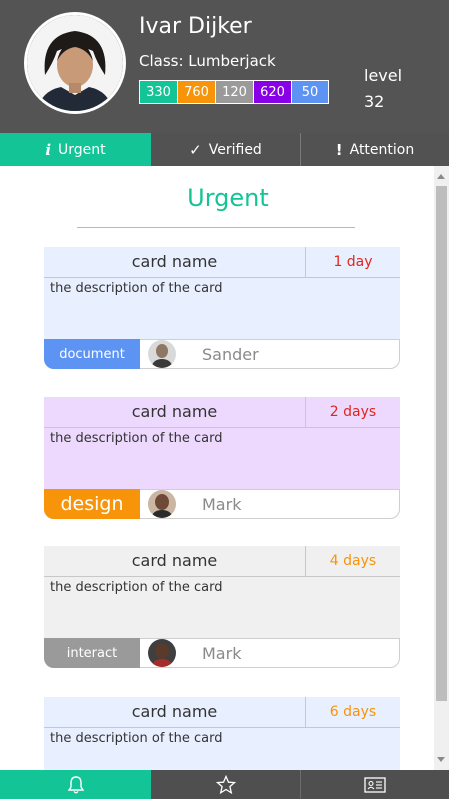 The height and width of the screenshot is (799, 449). Describe the element at coordinates (158, 92) in the screenshot. I see `stat-1: 330` at that location.